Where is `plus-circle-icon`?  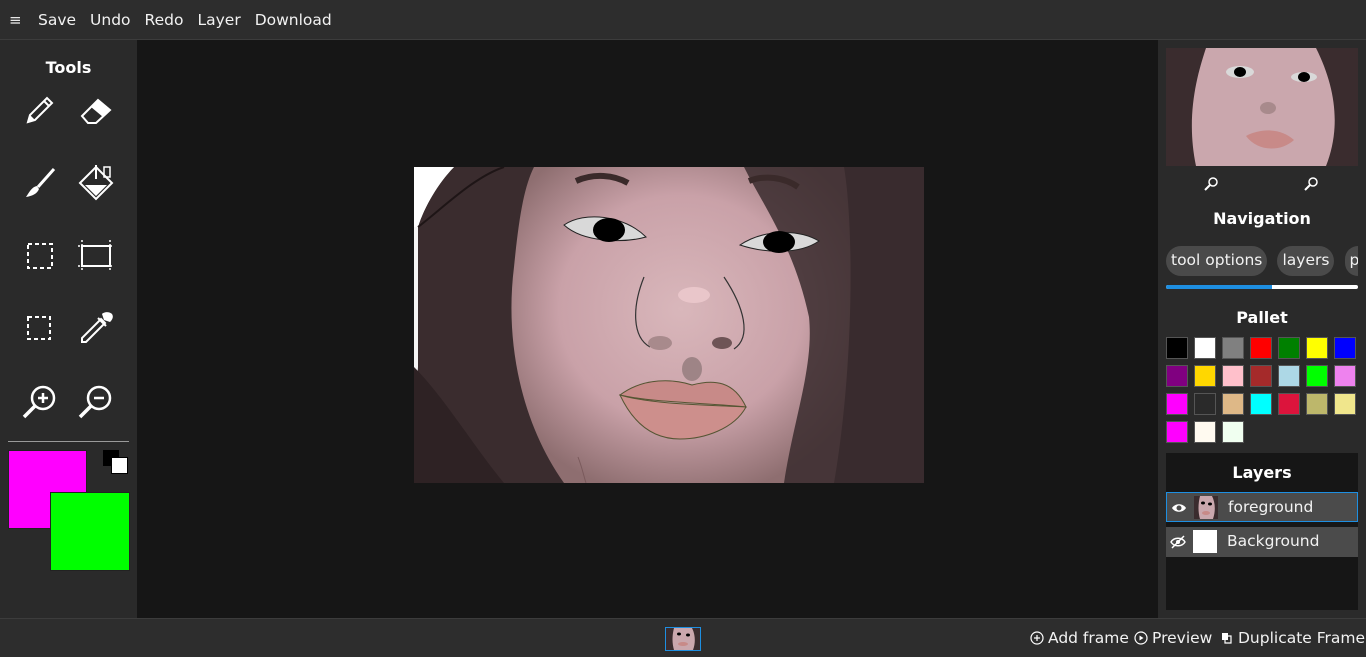
plus-circle-icon is located at coordinates (1037, 638).